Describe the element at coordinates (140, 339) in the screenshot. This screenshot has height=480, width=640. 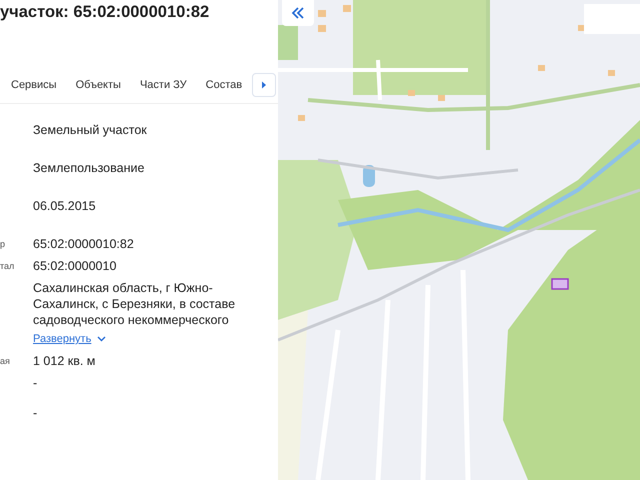
I see `expand-link: Развернуть` at that location.